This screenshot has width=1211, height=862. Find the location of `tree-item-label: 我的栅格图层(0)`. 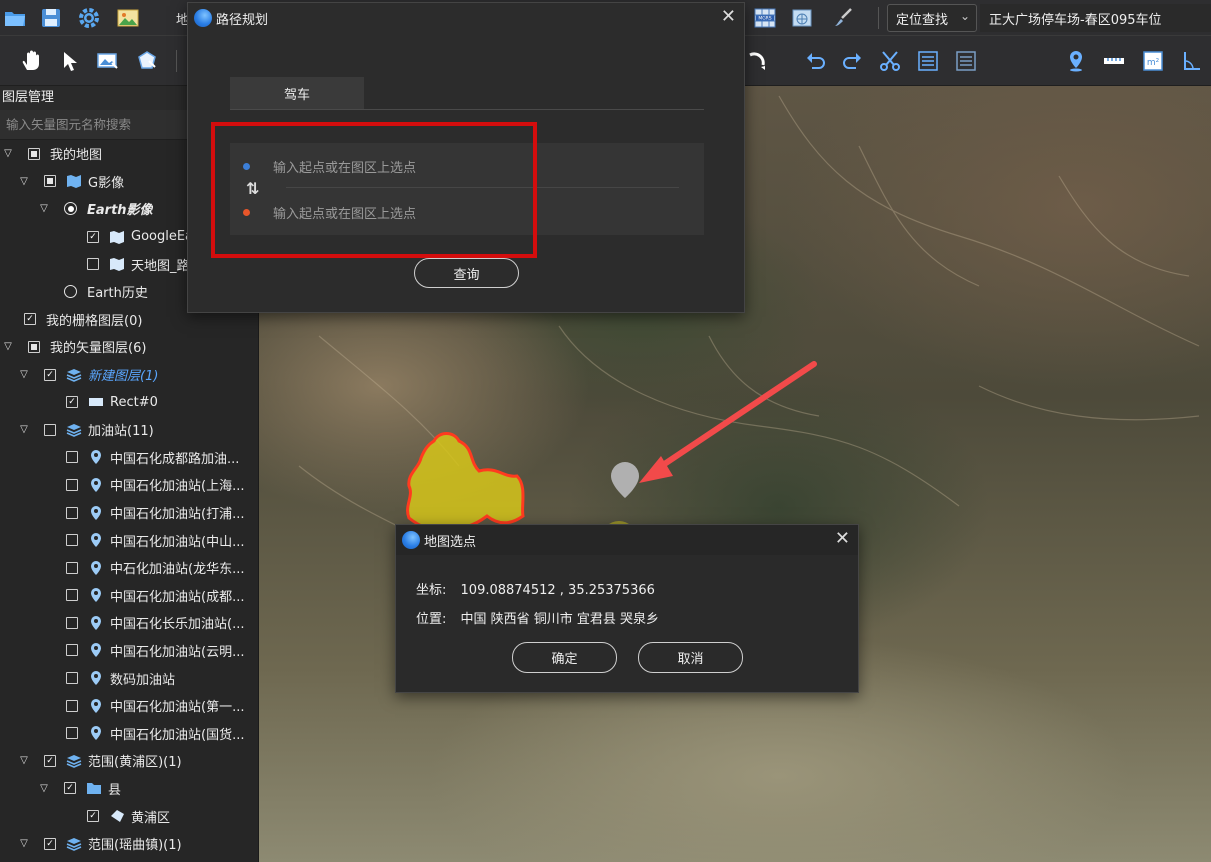

tree-item-label: 我的栅格图层(0) is located at coordinates (94, 321).